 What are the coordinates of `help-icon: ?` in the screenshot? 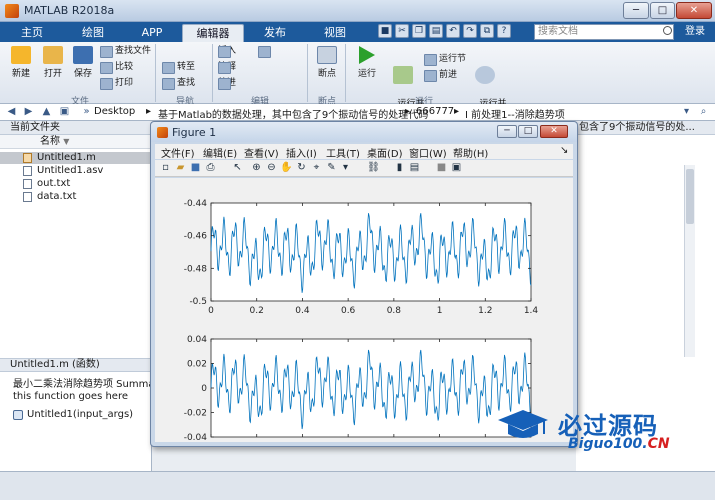 It's located at (504, 31).